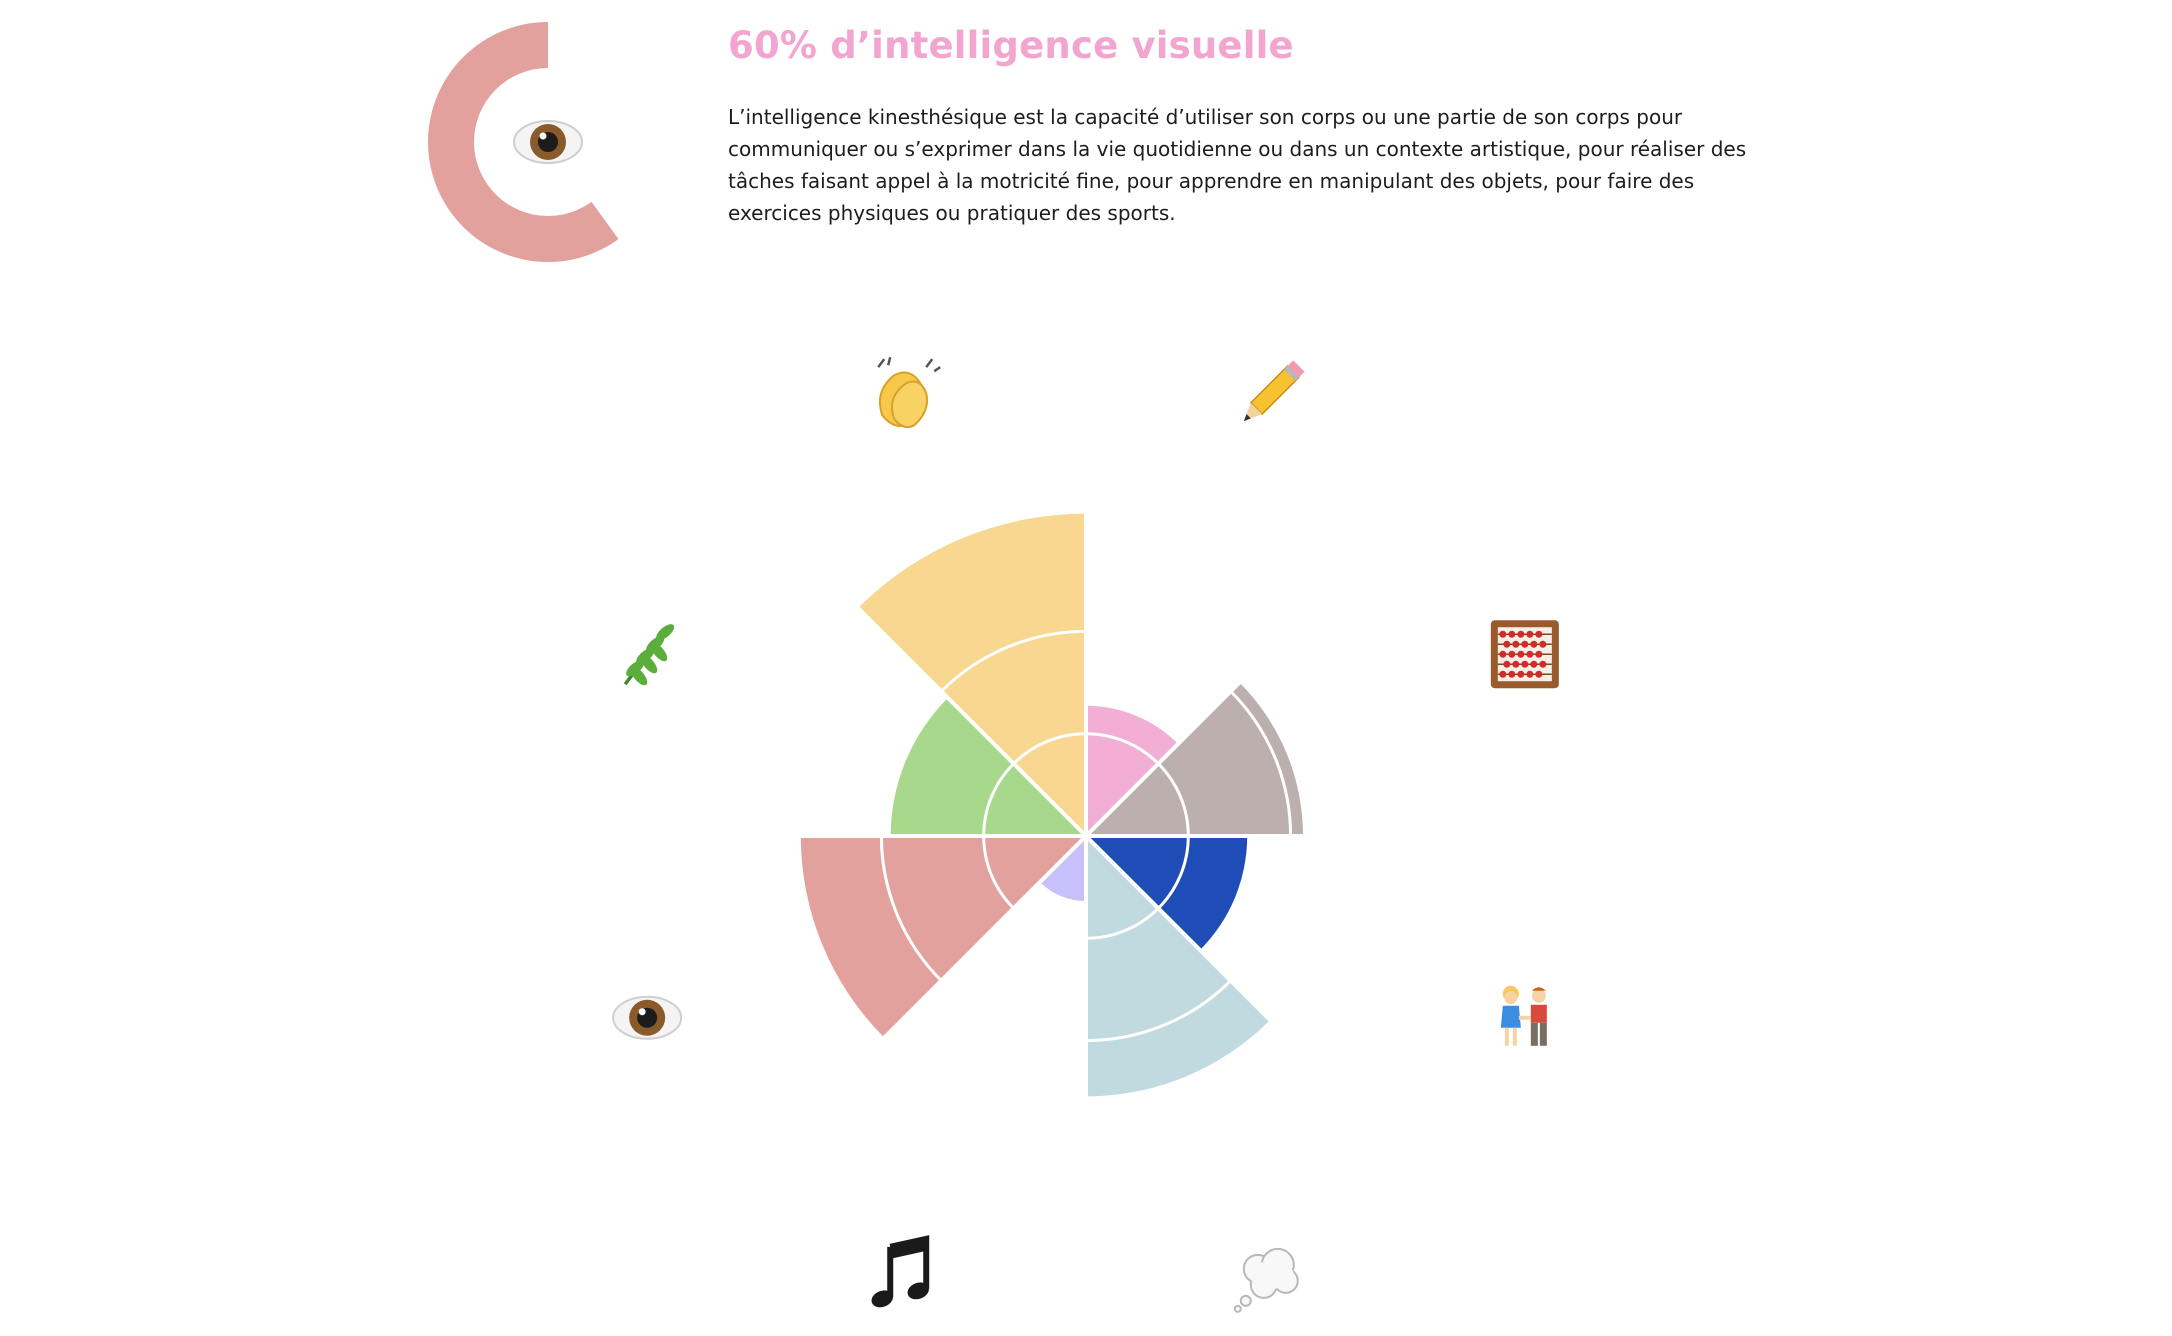  What do you see at coordinates (1523, 1015) in the screenshot?
I see `people-holding-hands-icon` at bounding box center [1523, 1015].